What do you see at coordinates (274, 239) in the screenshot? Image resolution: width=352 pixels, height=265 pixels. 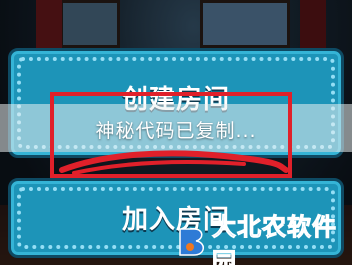 I see `watermark-text: 大北农软件园` at bounding box center [274, 239].